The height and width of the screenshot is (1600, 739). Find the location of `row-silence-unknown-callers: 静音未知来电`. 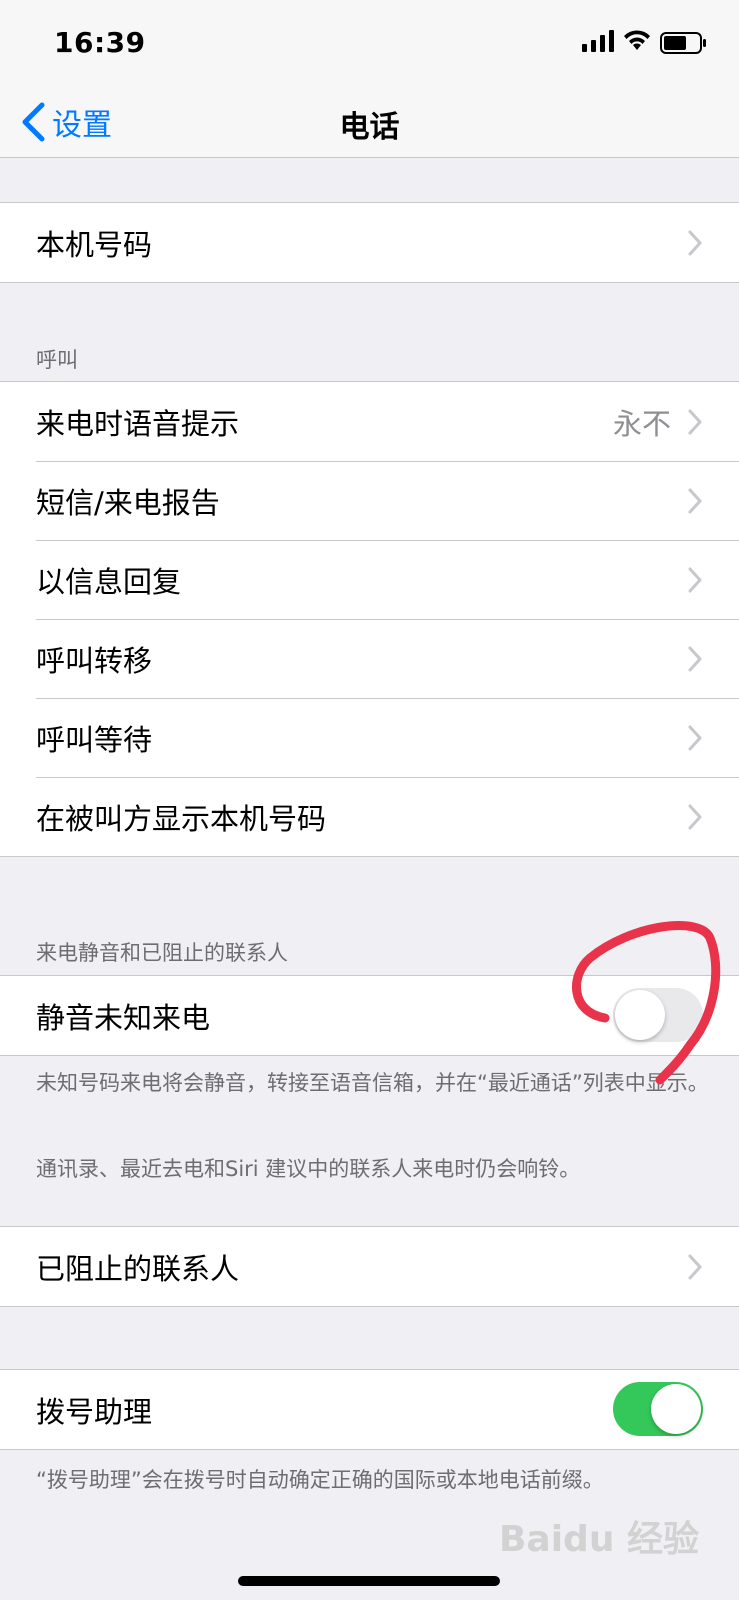

row-silence-unknown-callers: 静音未知来电 is located at coordinates (369, 1015).